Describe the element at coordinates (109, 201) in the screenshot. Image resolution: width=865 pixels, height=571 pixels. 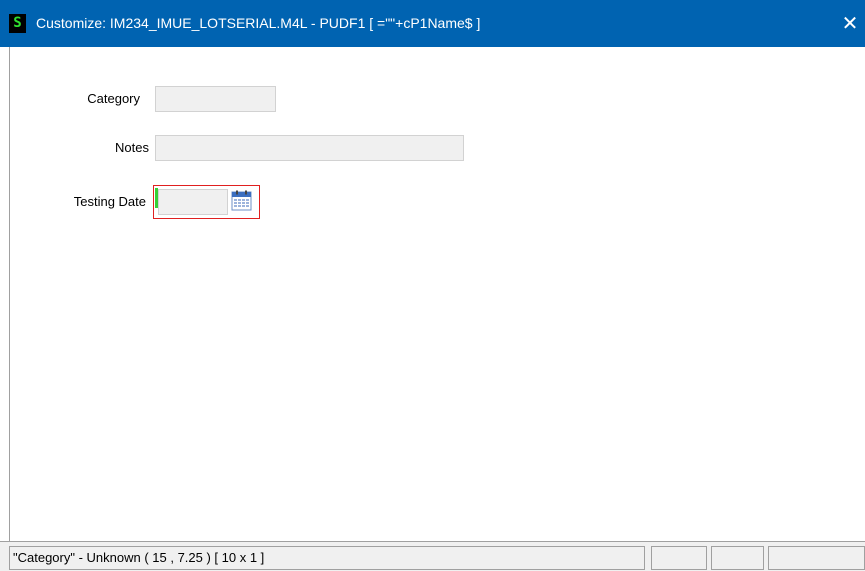
I see `testing-date-label: Testing Date` at that location.